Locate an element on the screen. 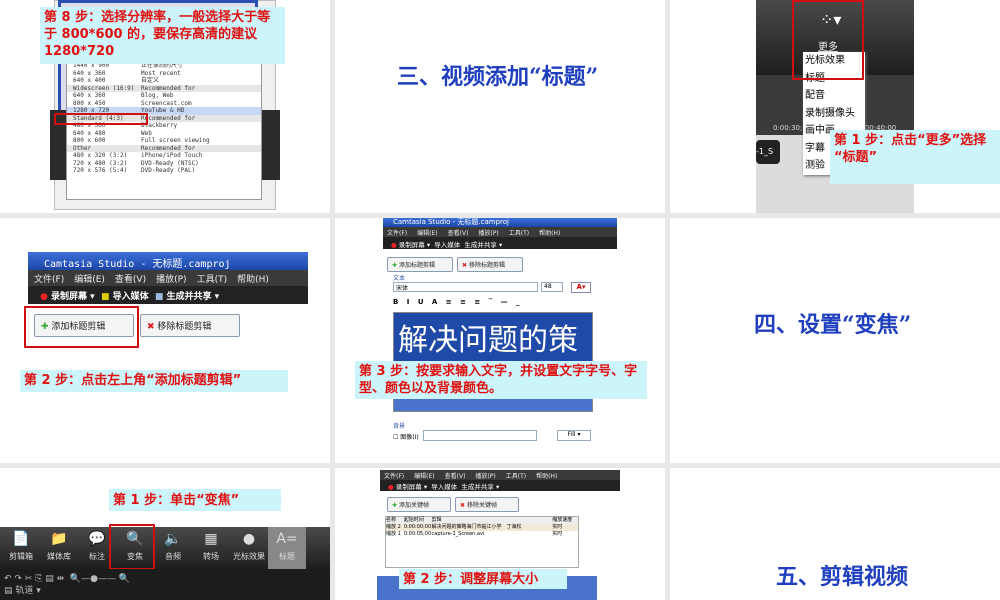 This screenshot has width=1000, height=600. resolution-option: 640 x 360 Blog, Web is located at coordinates (164, 96).